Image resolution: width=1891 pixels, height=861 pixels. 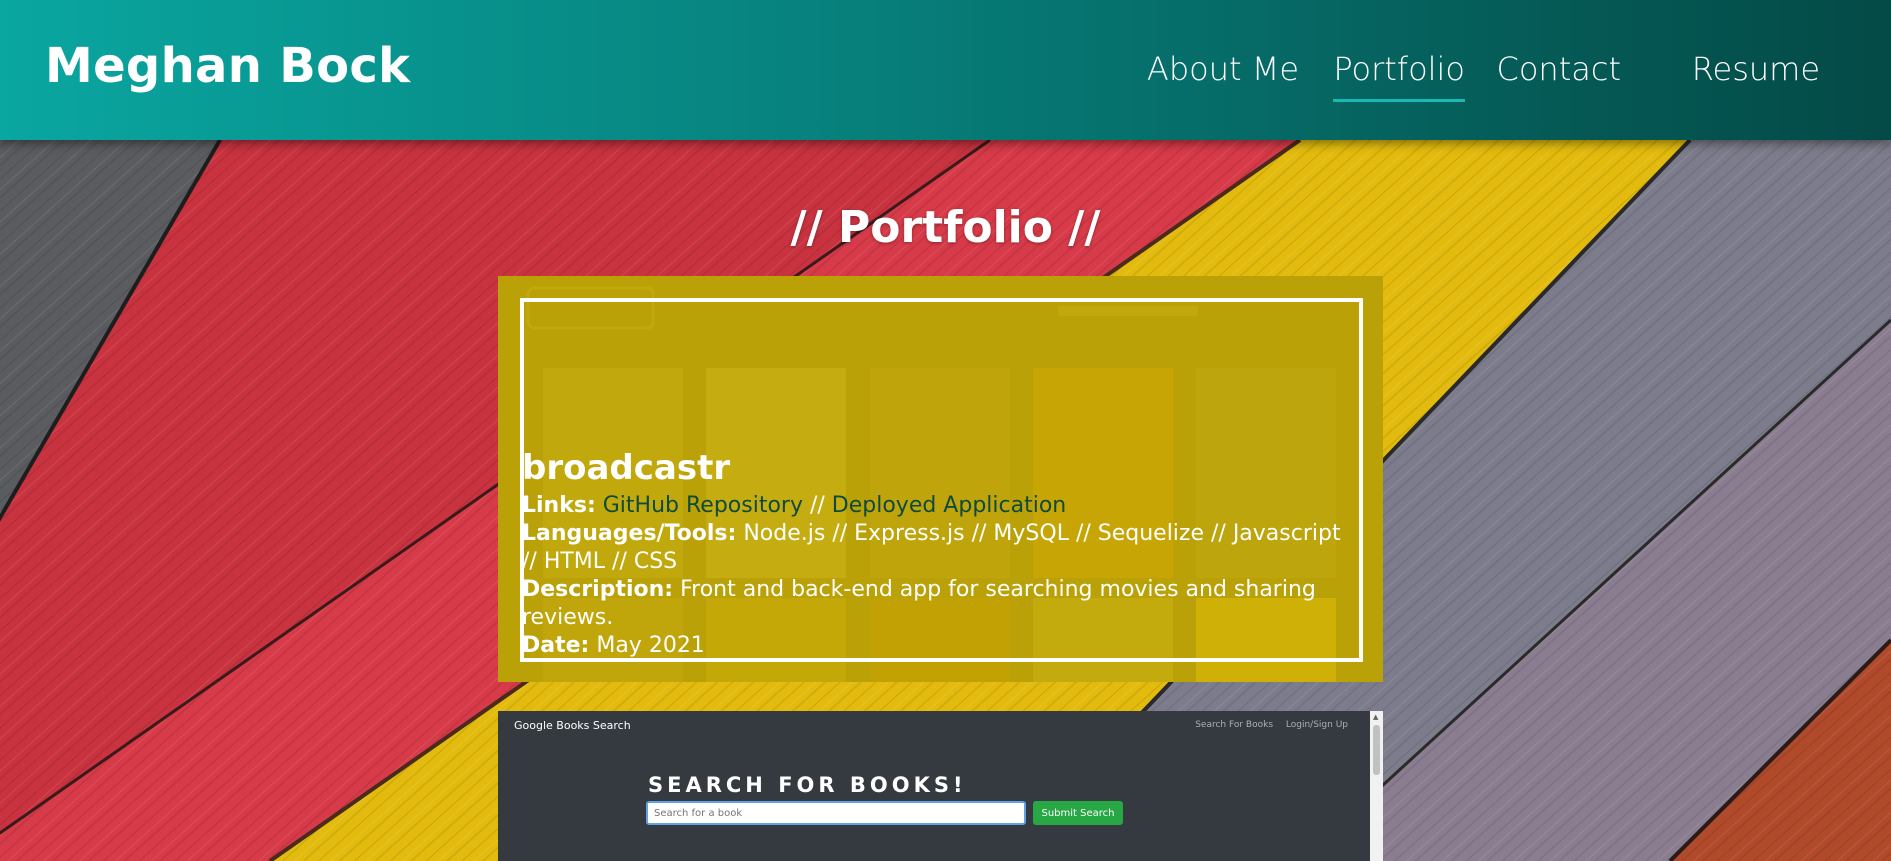 I want to click on preview-nav-search: Search For Books, so click(x=1234, y=725).